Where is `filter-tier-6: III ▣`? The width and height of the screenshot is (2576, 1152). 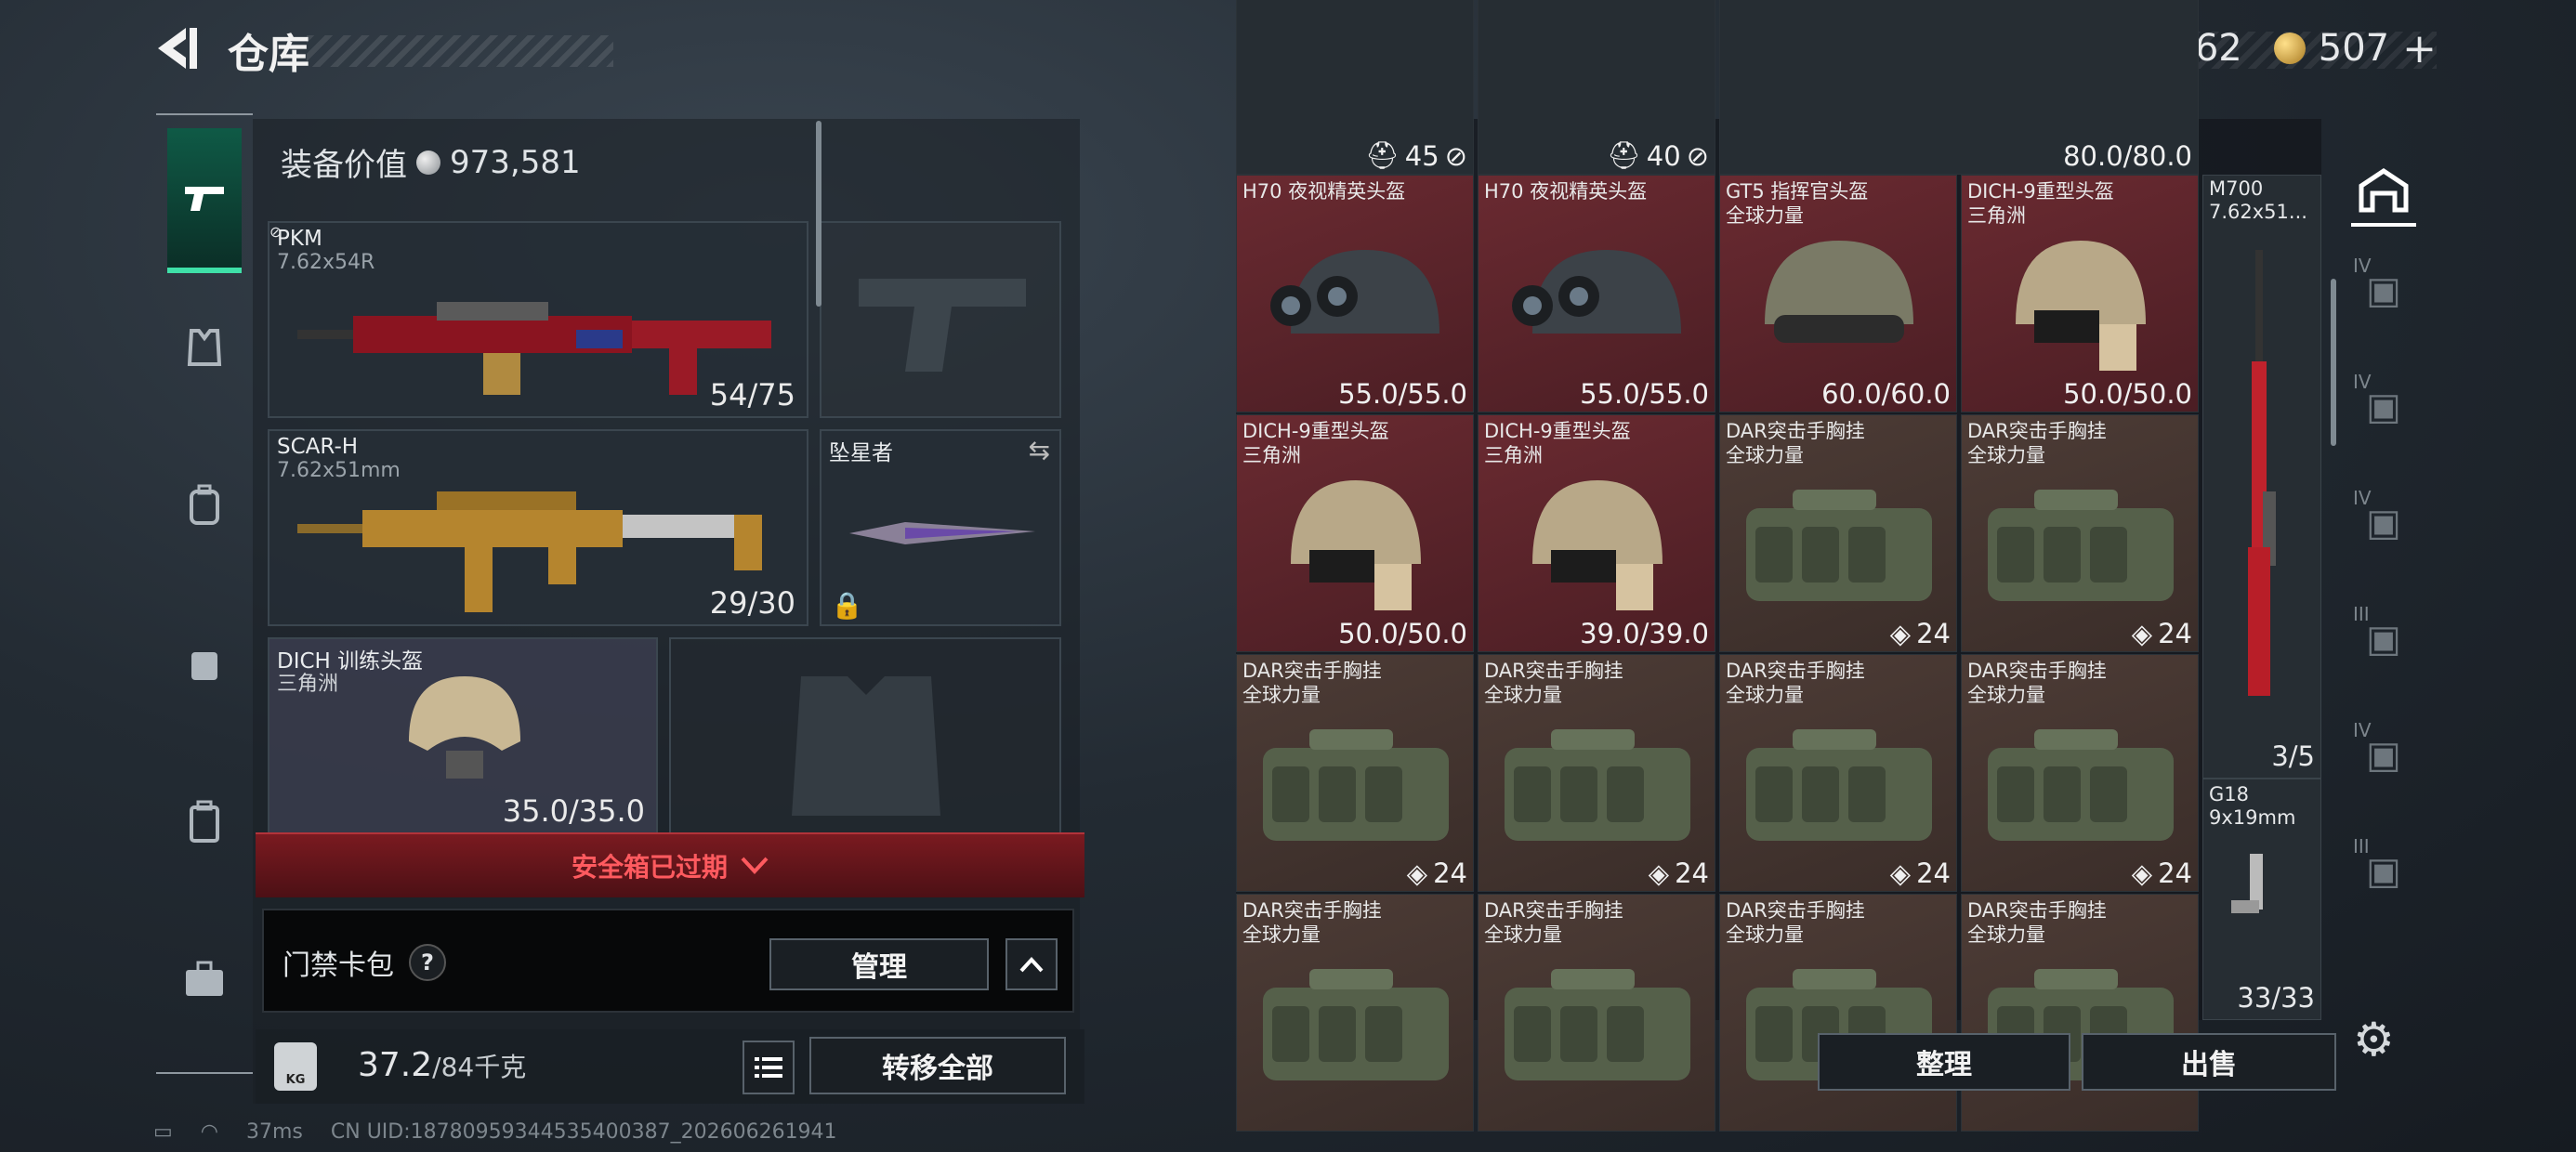 filter-tier-6: III ▣ is located at coordinates (2383, 869).